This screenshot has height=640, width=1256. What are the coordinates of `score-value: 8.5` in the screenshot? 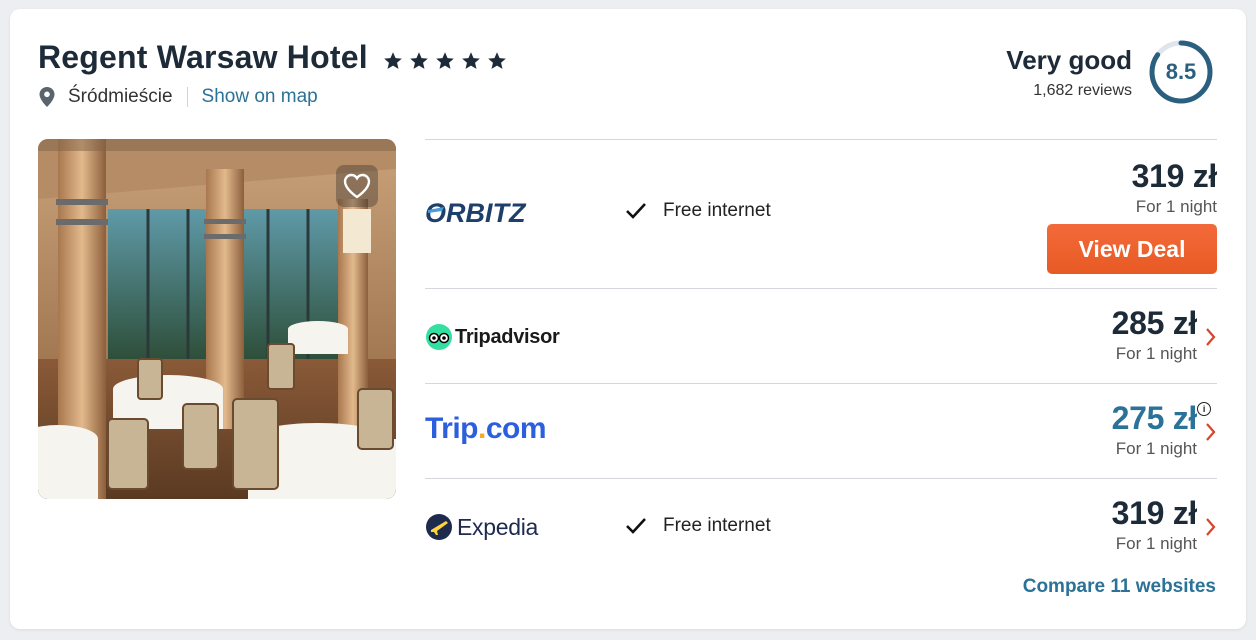 It's located at (1181, 71).